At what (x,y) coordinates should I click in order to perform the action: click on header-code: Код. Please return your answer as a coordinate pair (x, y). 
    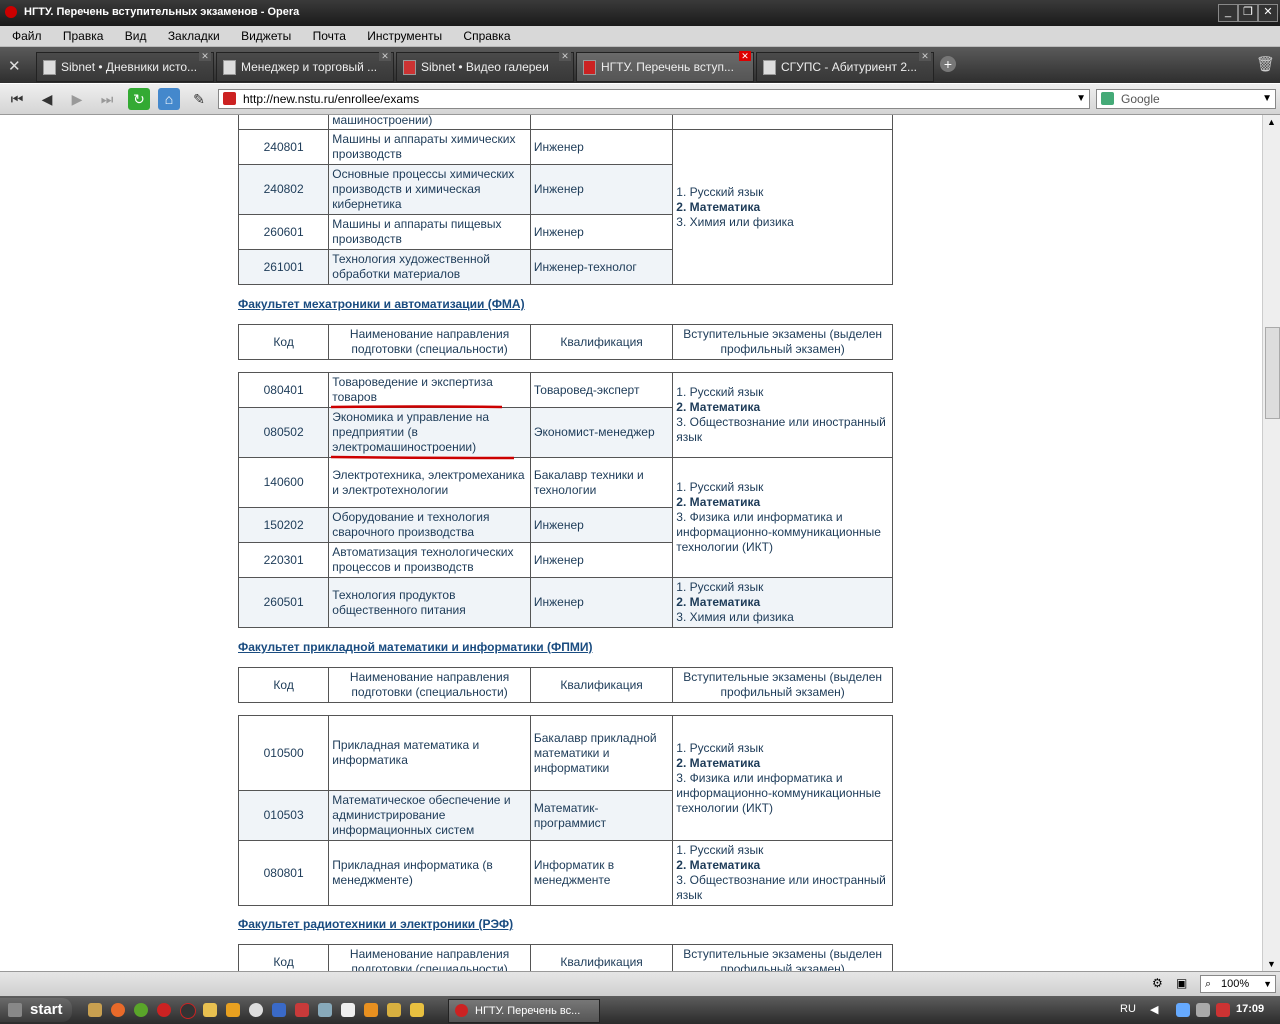
    Looking at the image, I should click on (283, 957).